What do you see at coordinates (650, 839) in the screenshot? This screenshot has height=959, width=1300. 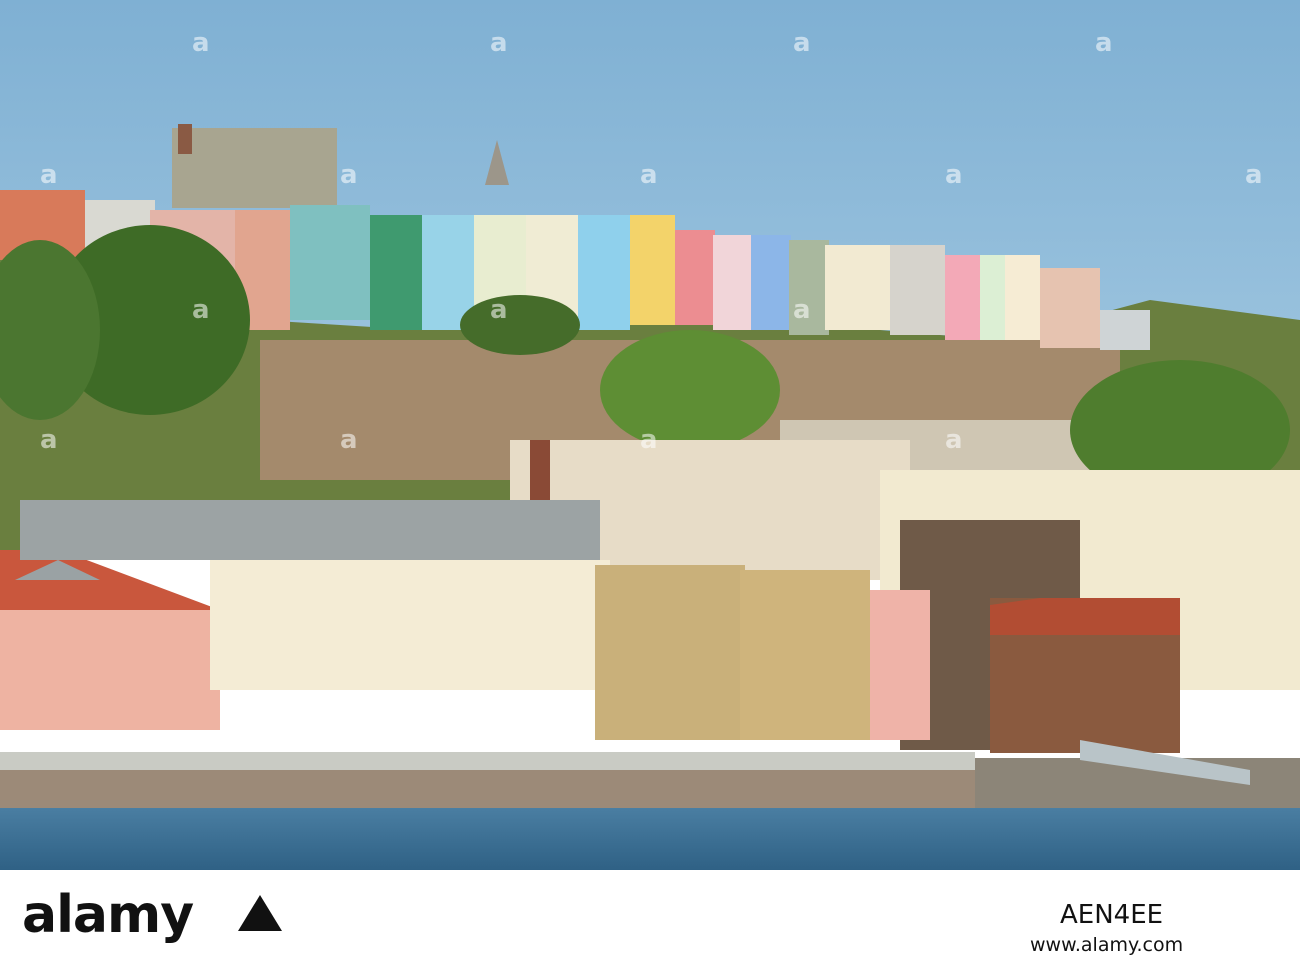 I see `harbour-water` at bounding box center [650, 839].